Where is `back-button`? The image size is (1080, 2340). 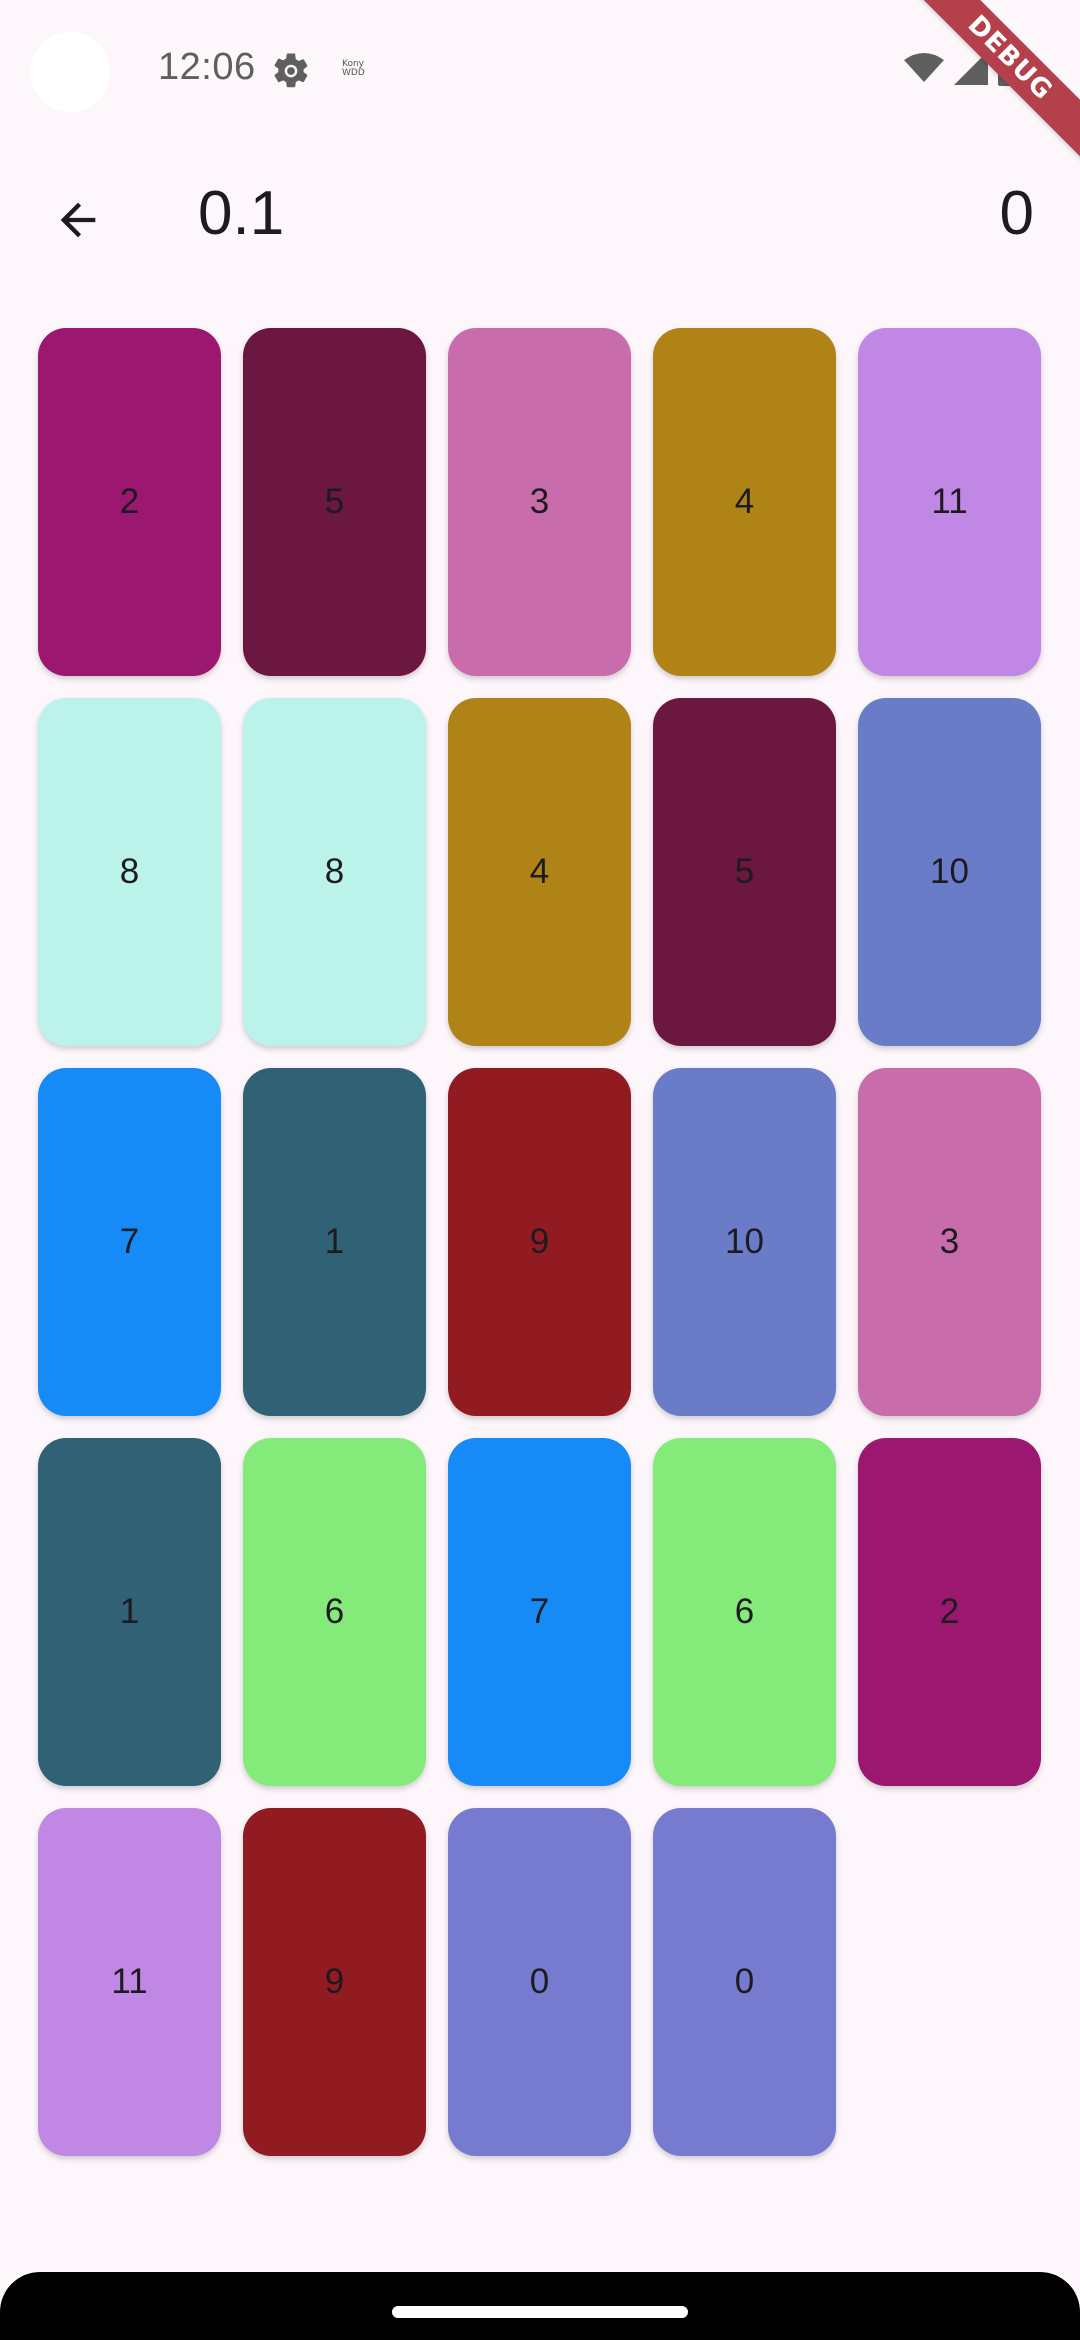
back-button is located at coordinates (78, 222).